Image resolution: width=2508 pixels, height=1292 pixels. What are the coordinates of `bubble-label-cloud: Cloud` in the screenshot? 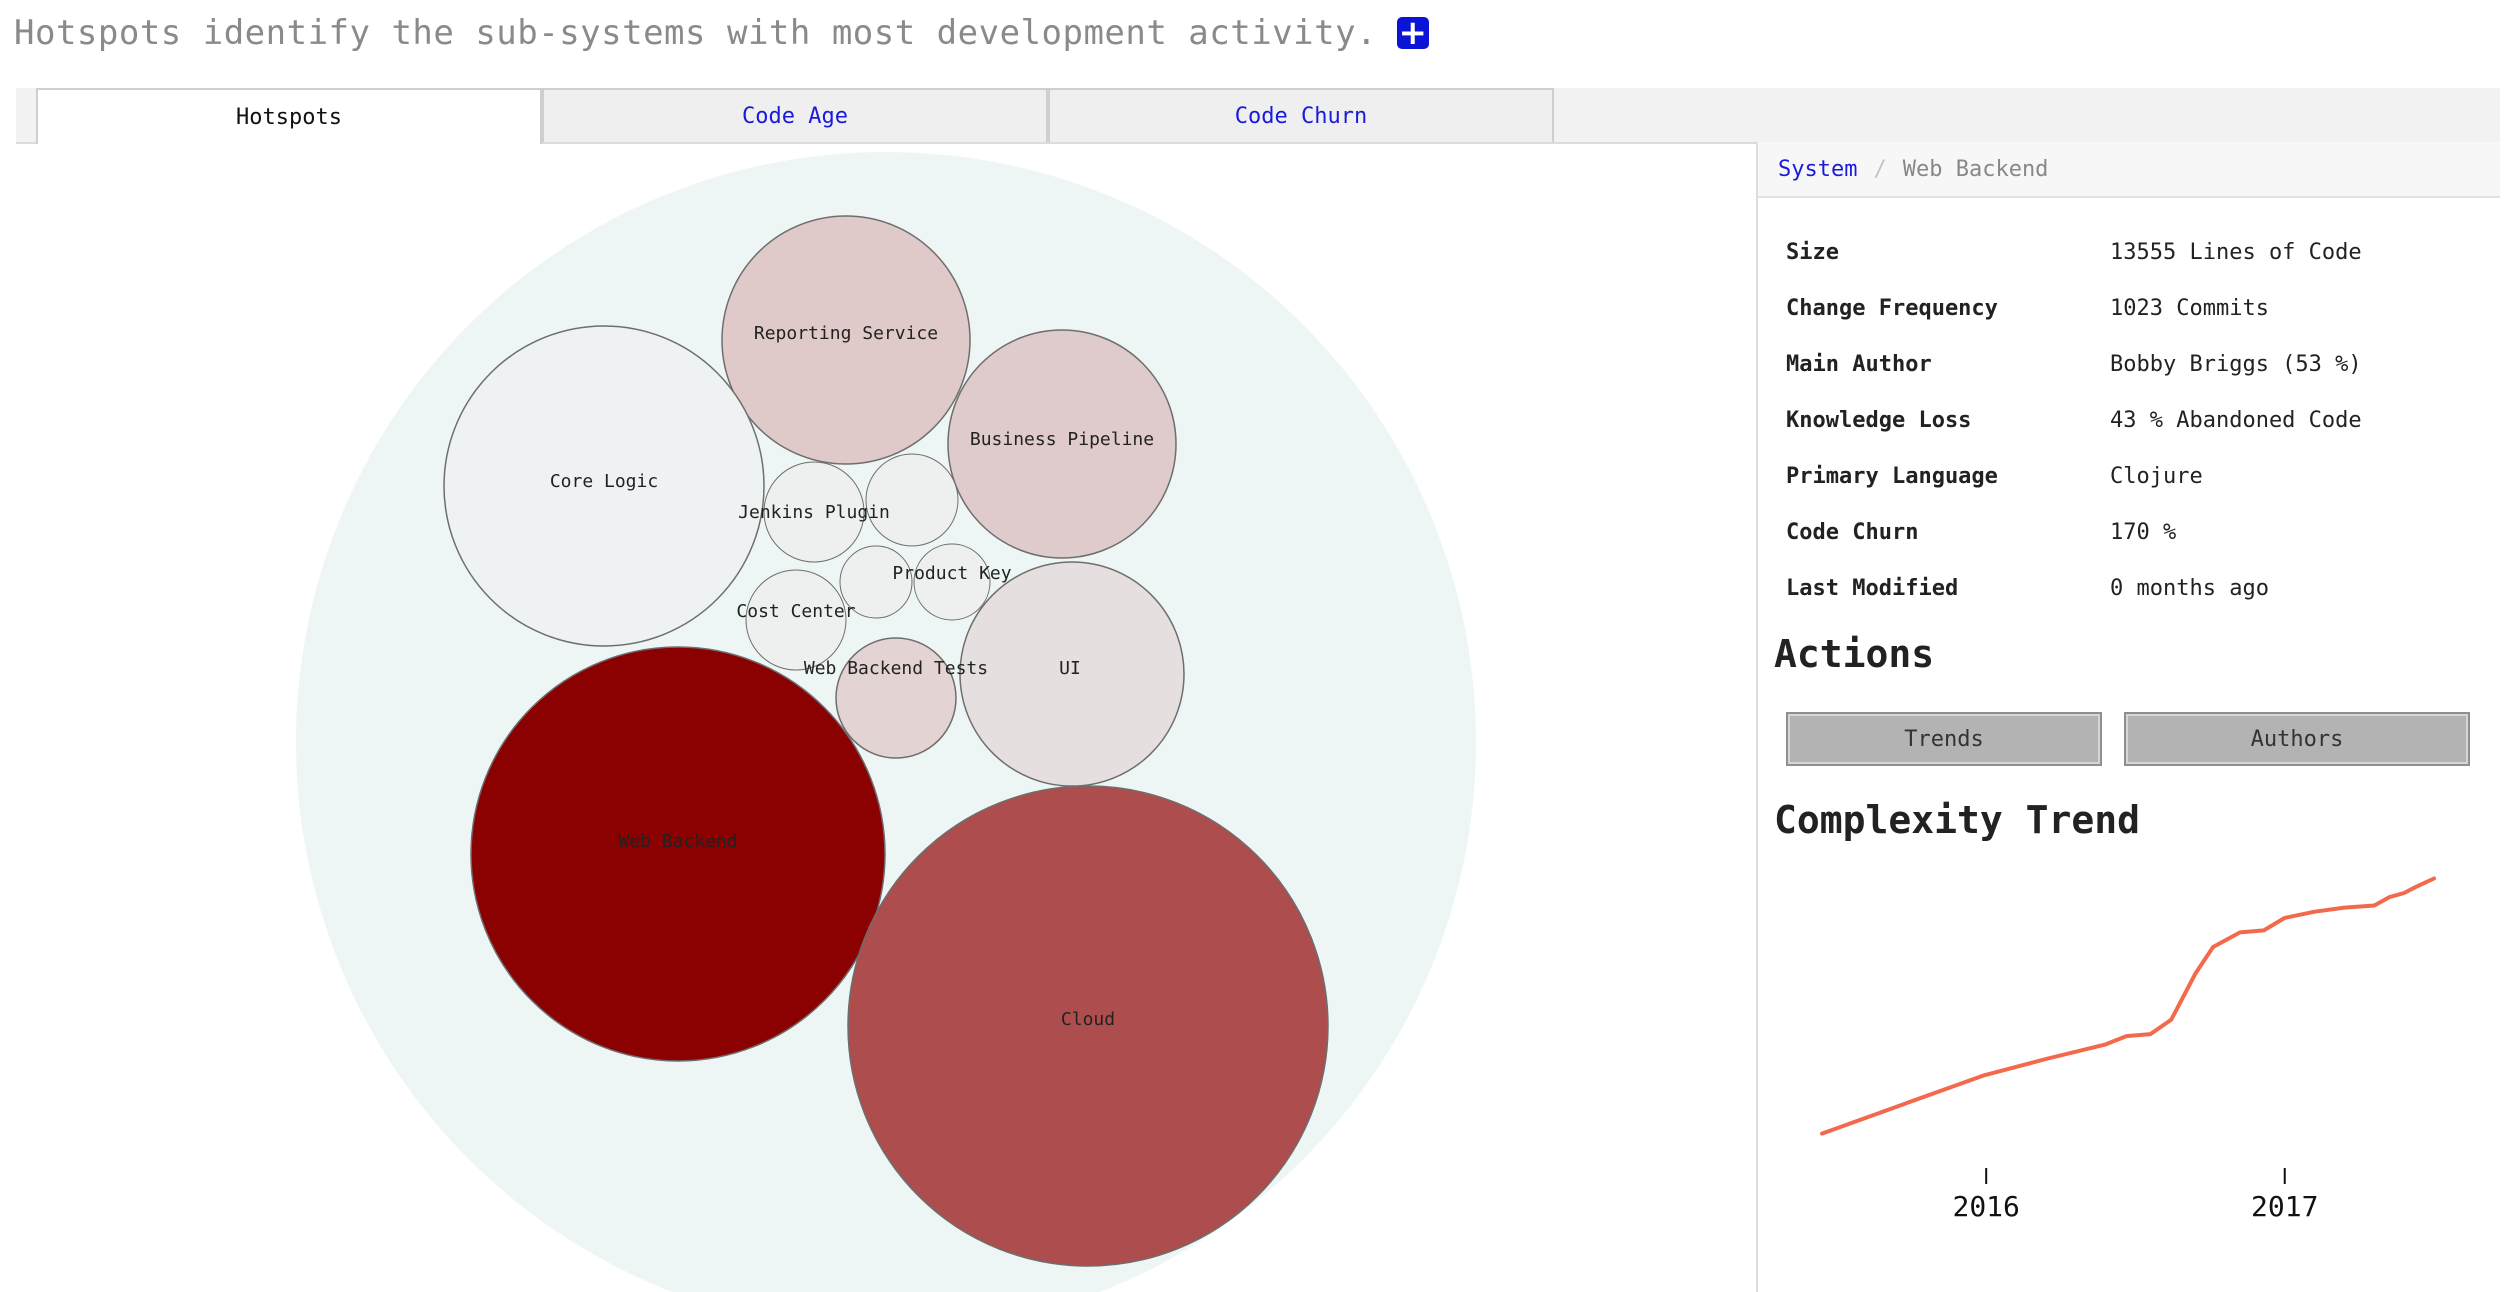 It's located at (1088, 1019).